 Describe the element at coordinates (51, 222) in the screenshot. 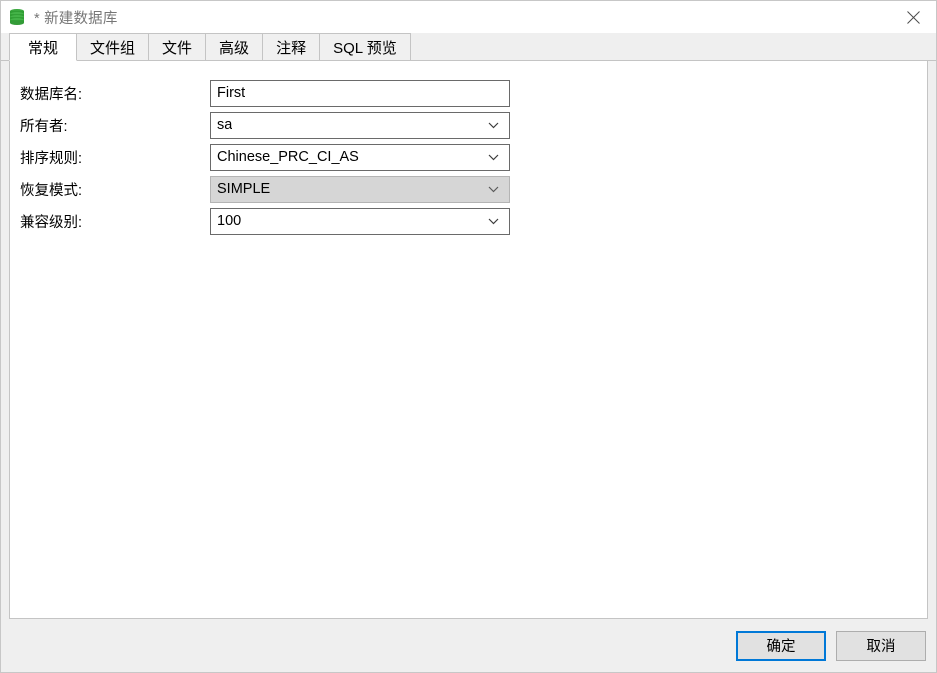

I see `compatibility-level-label: 兼容级别:` at that location.